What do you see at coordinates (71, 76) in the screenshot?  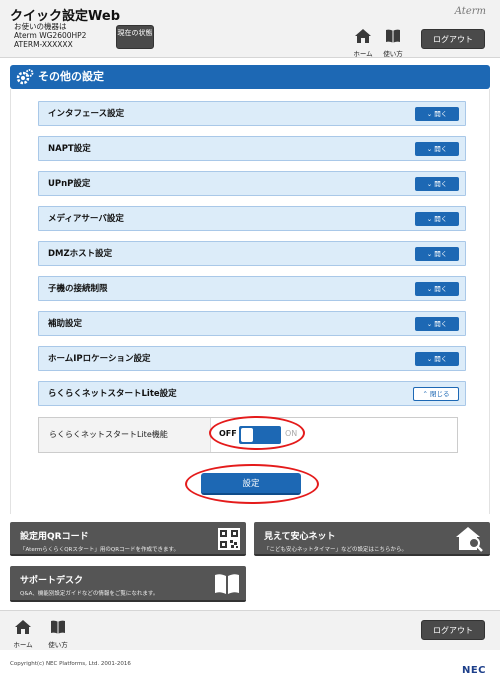 I see `section-title: その他の設定` at bounding box center [71, 76].